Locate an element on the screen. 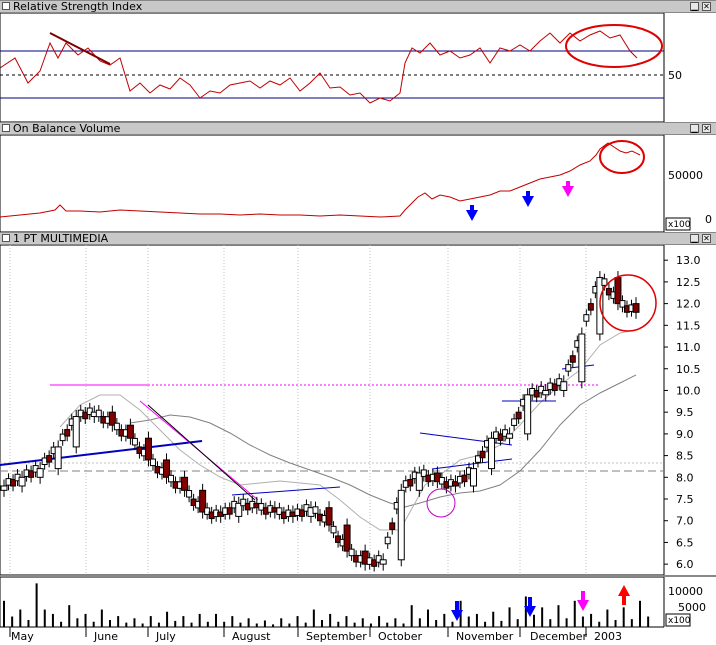 The image size is (716, 645). price-tick-label: 7.5 is located at coordinates (685, 499).